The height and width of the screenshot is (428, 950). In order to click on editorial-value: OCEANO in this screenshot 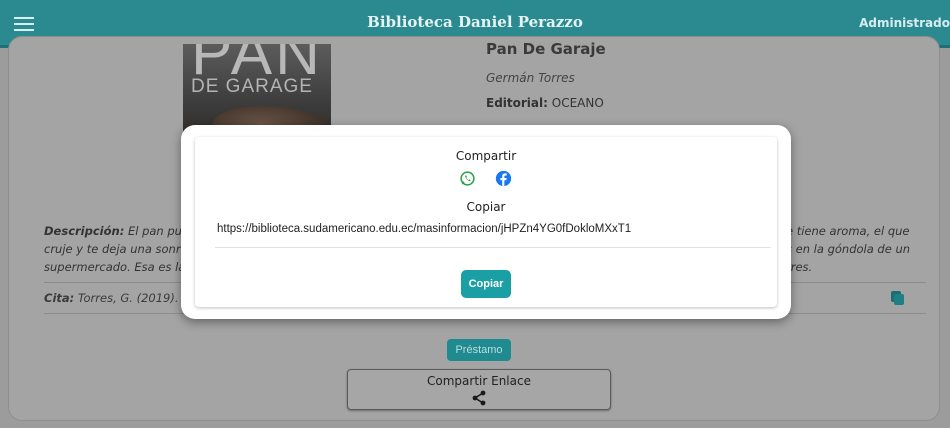, I will do `click(577, 103)`.